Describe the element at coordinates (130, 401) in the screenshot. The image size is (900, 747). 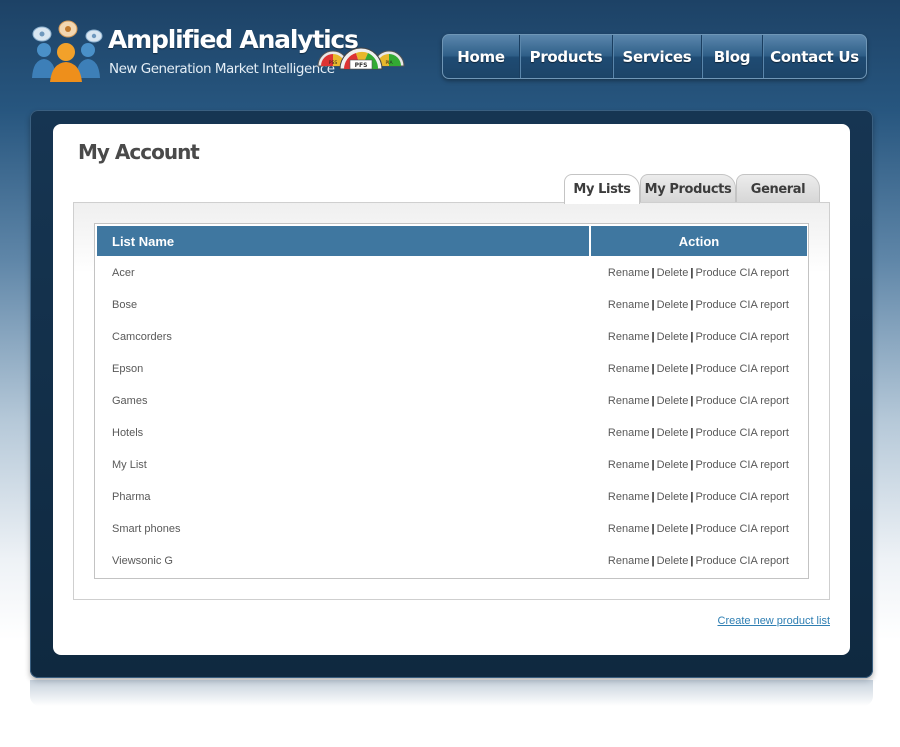
I see `list-name: Games` at that location.